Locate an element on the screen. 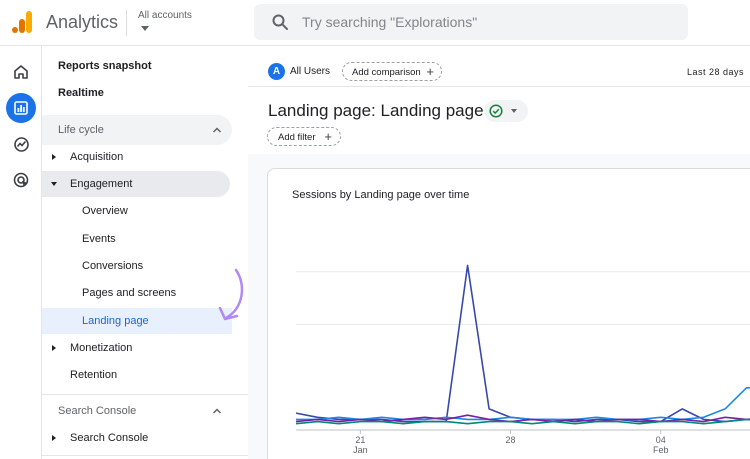 This screenshot has height=459, width=750. nav-events: Events is located at coordinates (145, 239).